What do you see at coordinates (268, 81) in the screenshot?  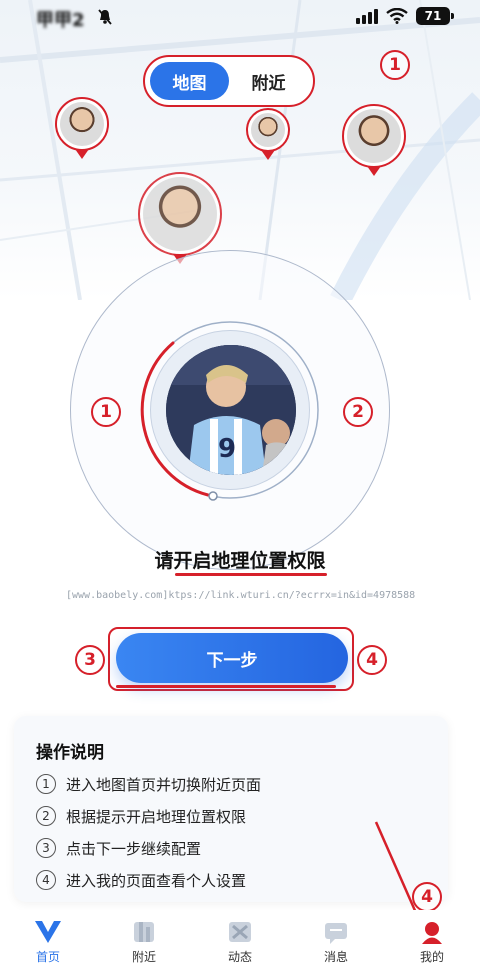 I see `tab-nearby: 附近` at bounding box center [268, 81].